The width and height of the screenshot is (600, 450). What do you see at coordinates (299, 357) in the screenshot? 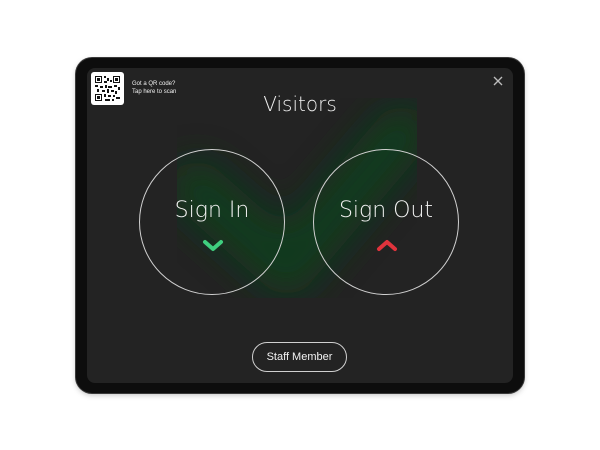
I see `staff-member-button: Staff Member` at bounding box center [299, 357].